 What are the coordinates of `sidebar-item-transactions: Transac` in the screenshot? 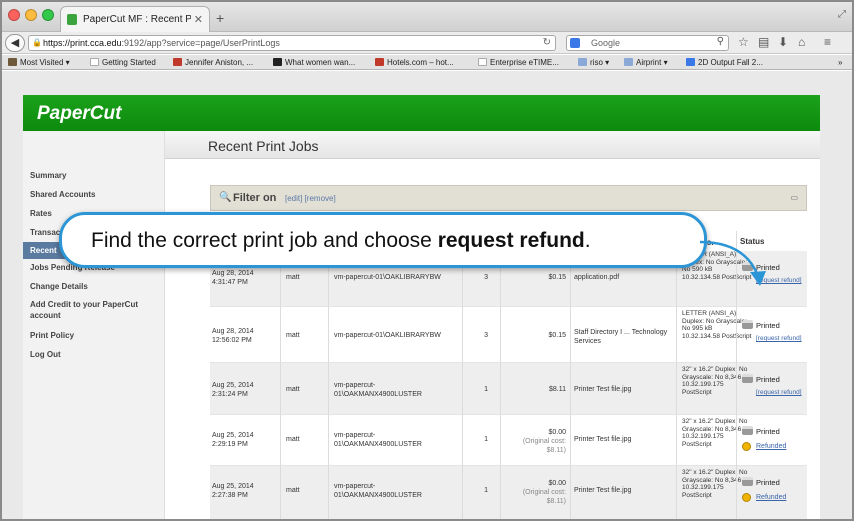 It's located at (45, 232).